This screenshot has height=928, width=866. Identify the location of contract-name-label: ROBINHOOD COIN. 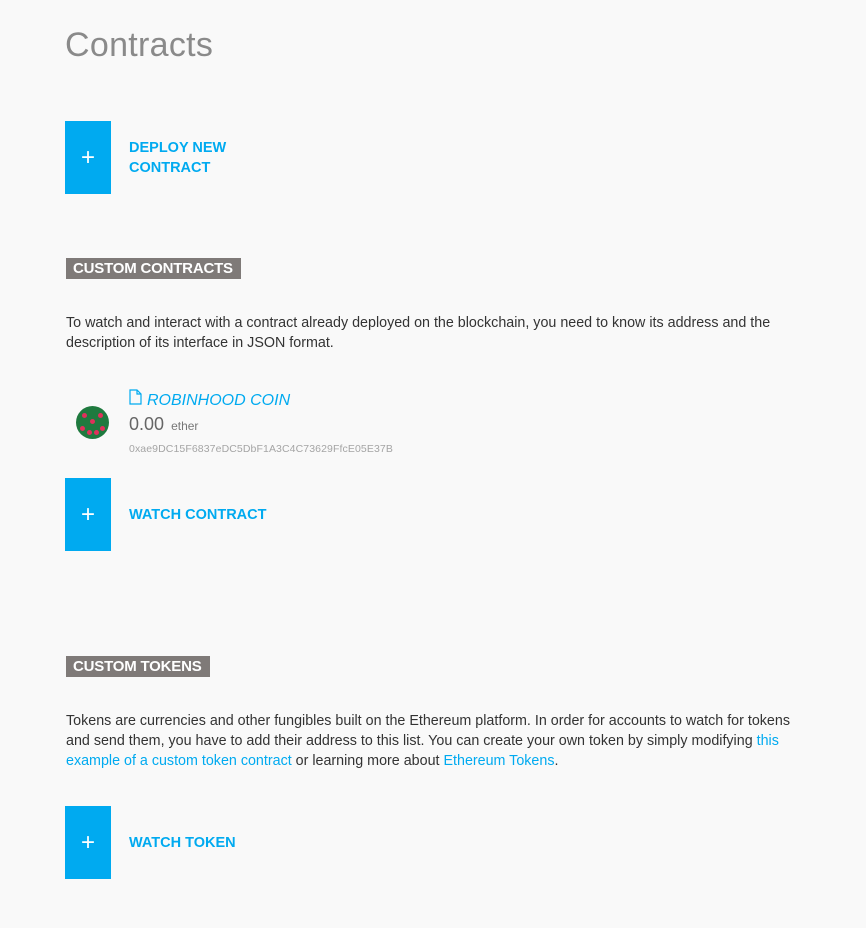
(219, 400).